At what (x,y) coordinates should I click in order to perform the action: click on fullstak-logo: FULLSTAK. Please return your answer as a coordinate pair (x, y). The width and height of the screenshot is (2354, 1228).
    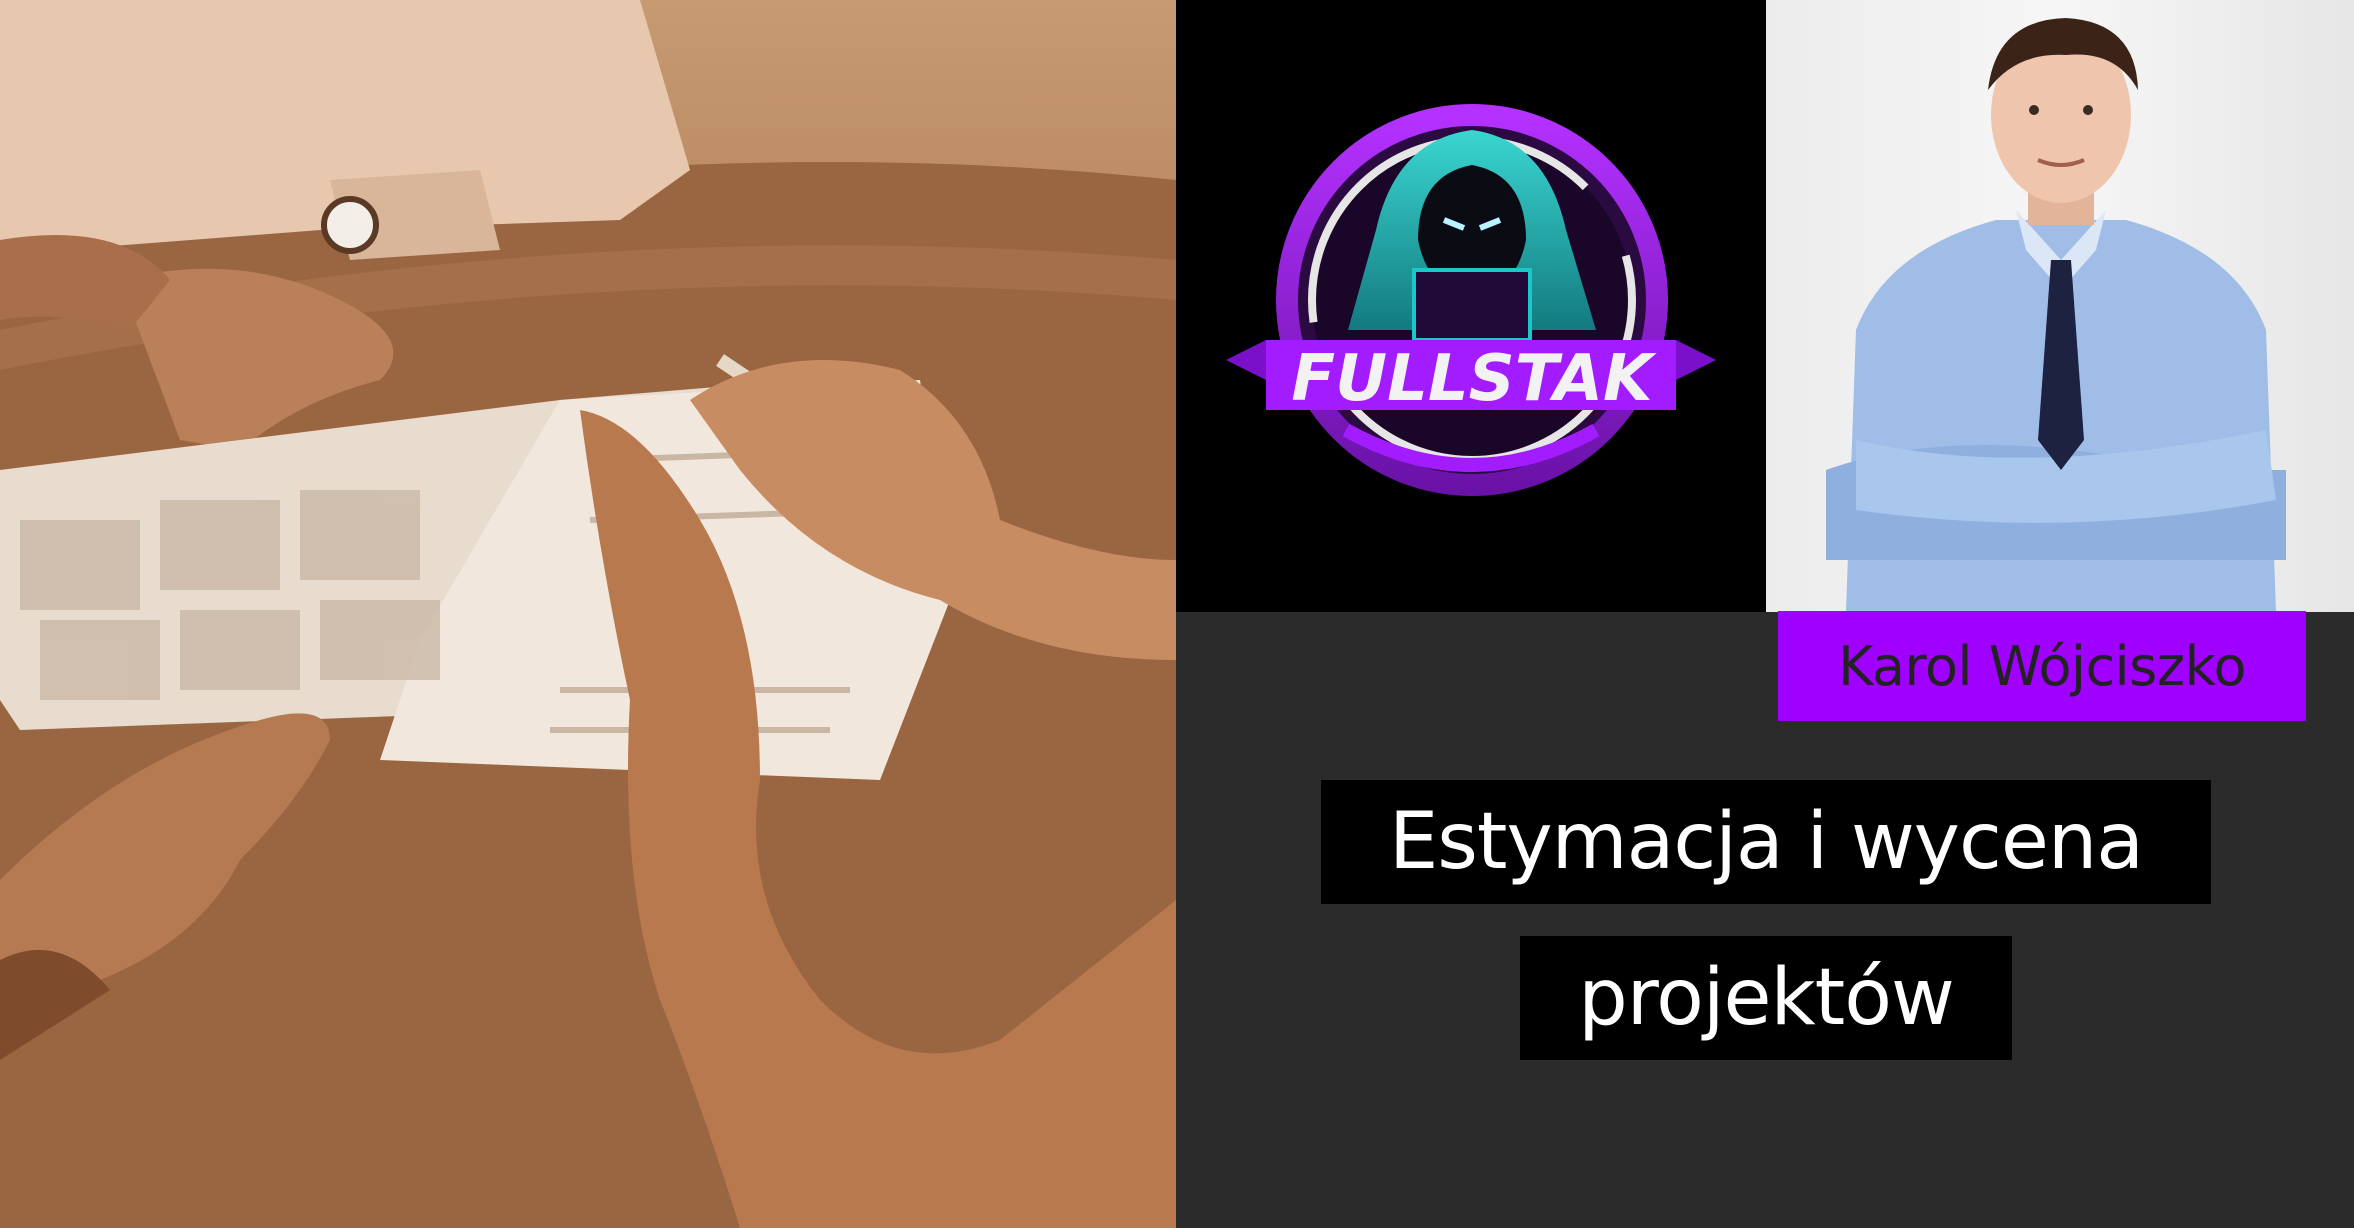
    Looking at the image, I should click on (1471, 306).